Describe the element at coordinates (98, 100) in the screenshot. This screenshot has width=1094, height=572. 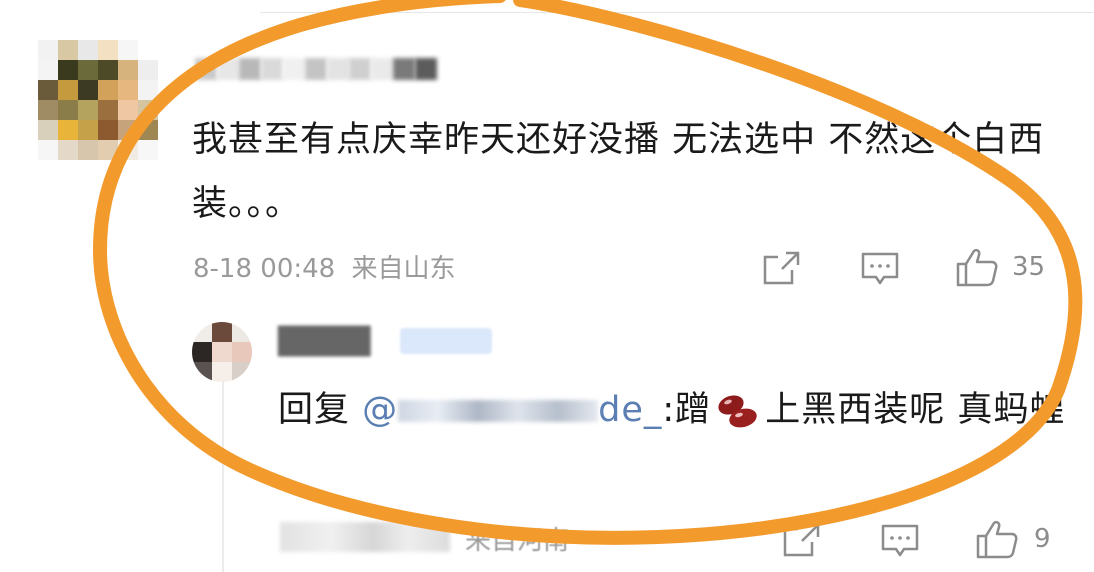
I see `avatar` at that location.